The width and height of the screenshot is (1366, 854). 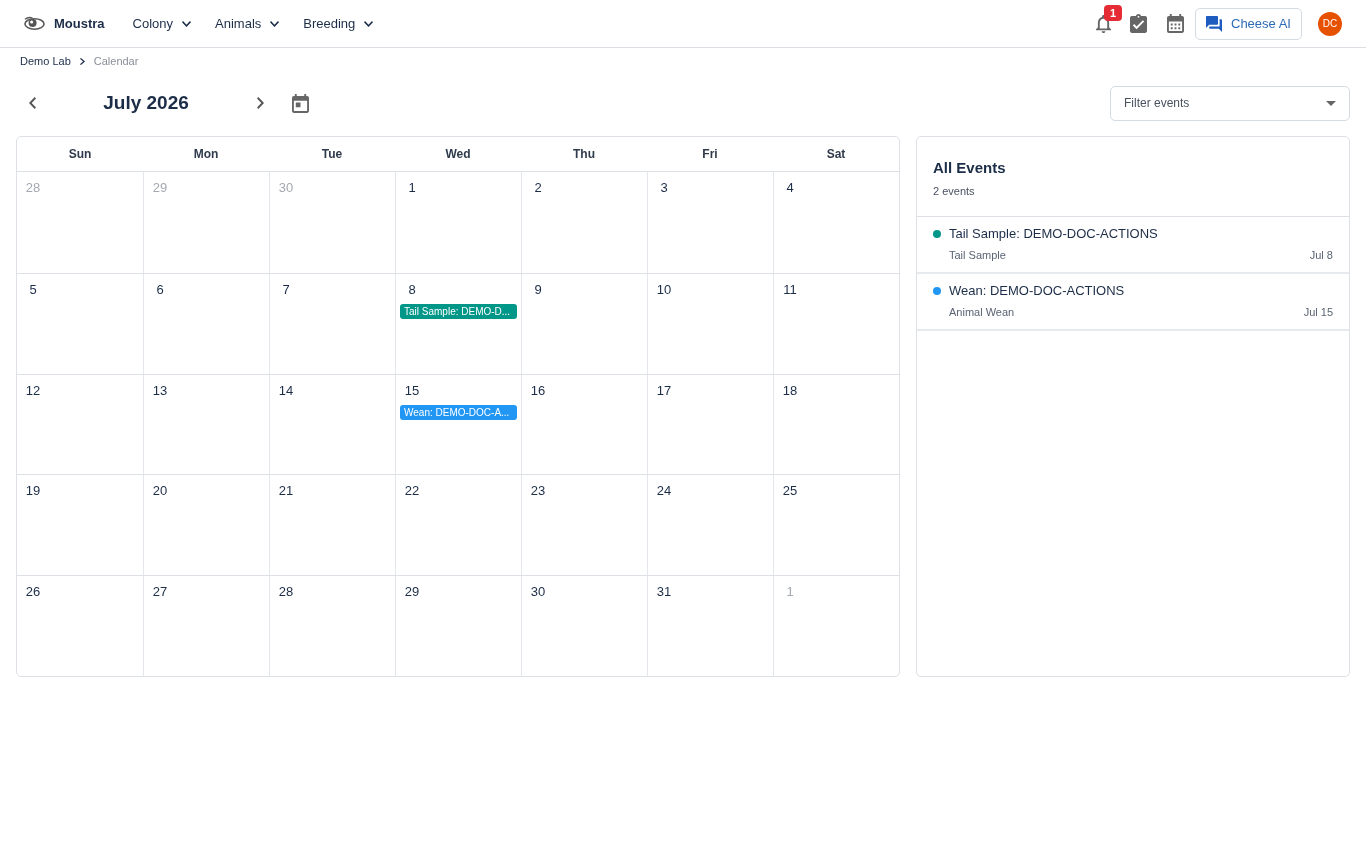 I want to click on day-number: 7, so click(x=286, y=289).